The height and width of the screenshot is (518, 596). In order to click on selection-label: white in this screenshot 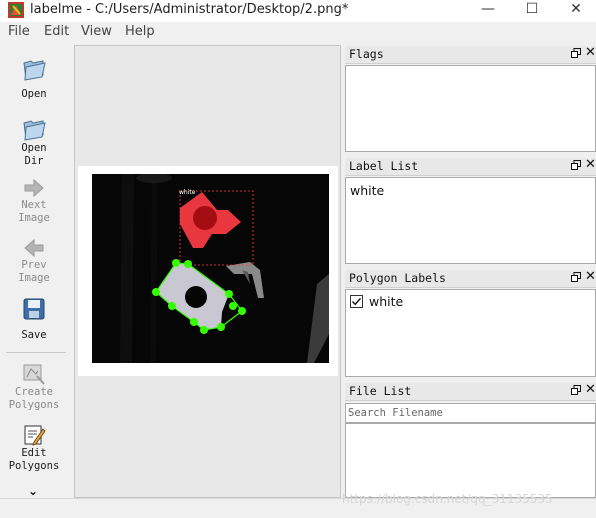, I will do `click(187, 192)`.